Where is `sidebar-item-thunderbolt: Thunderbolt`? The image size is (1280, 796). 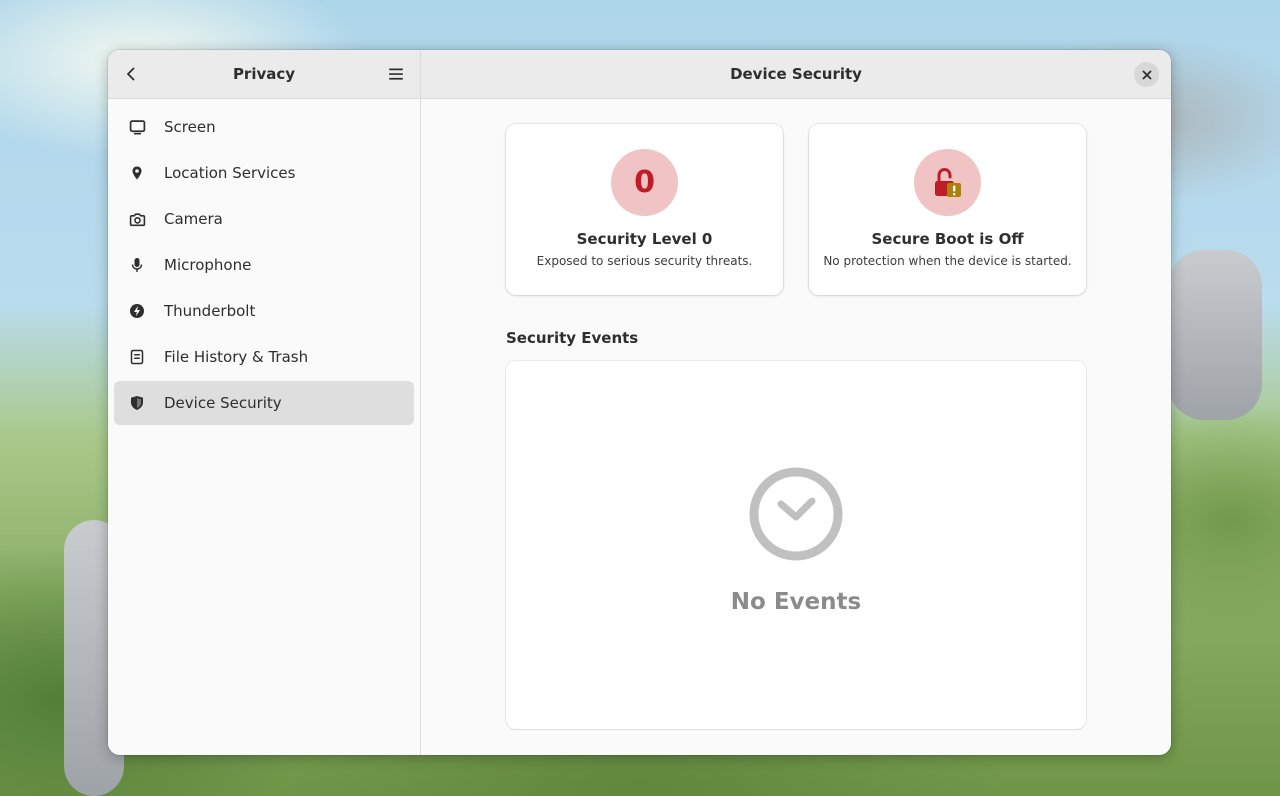 sidebar-item-thunderbolt: Thunderbolt is located at coordinates (264, 311).